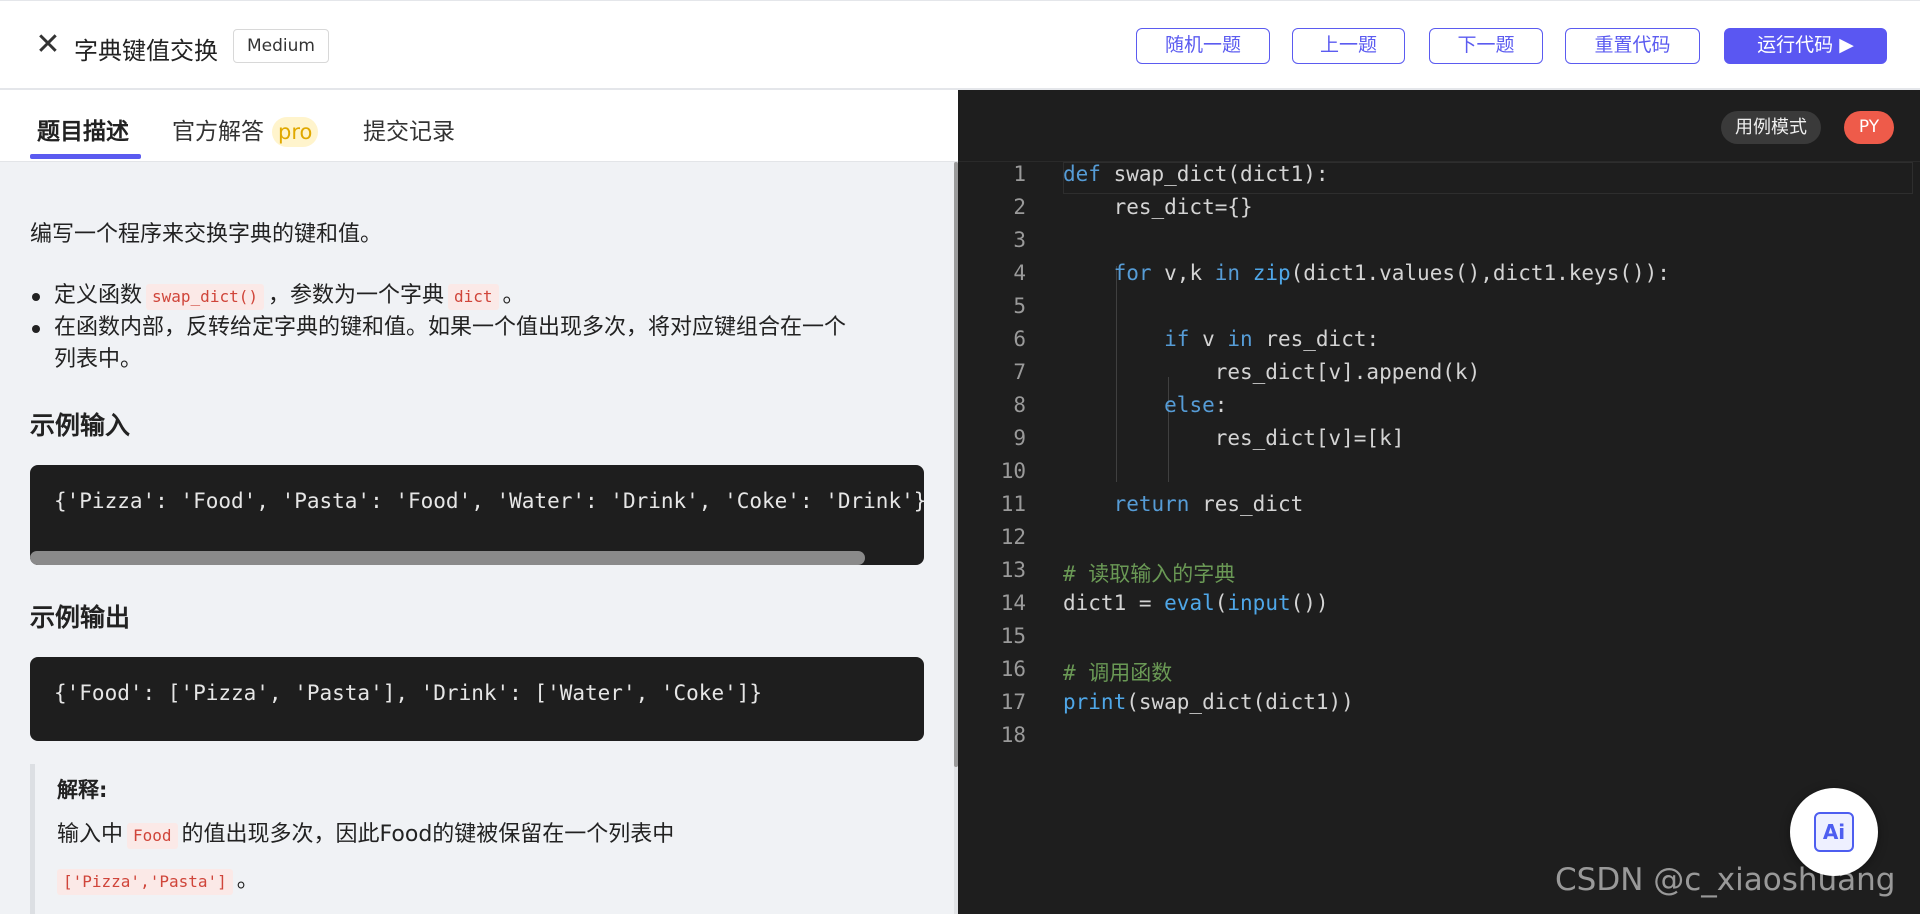 The height and width of the screenshot is (914, 1920). Describe the element at coordinates (98, 359) in the screenshot. I see `bullet2-line2: 列表中。` at that location.